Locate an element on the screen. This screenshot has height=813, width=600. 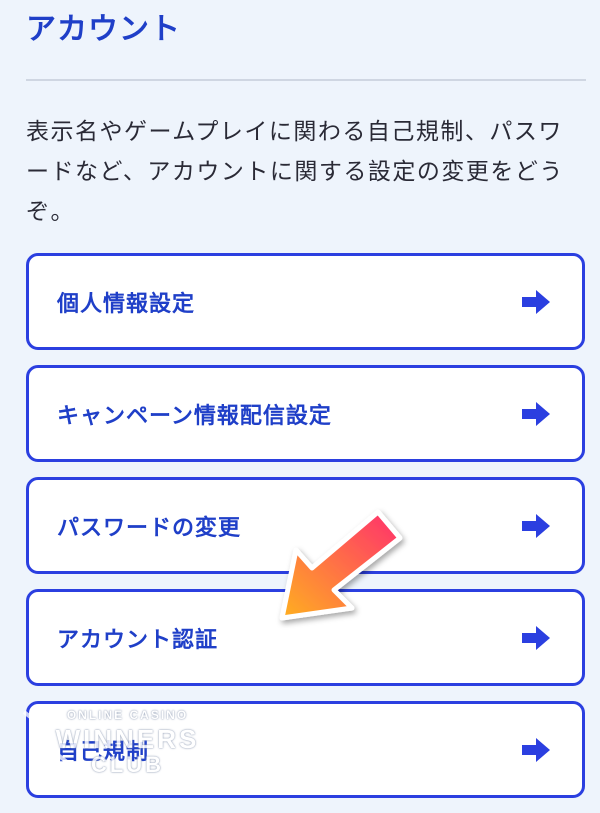
page-title: アカウント is located at coordinates (103, 29).